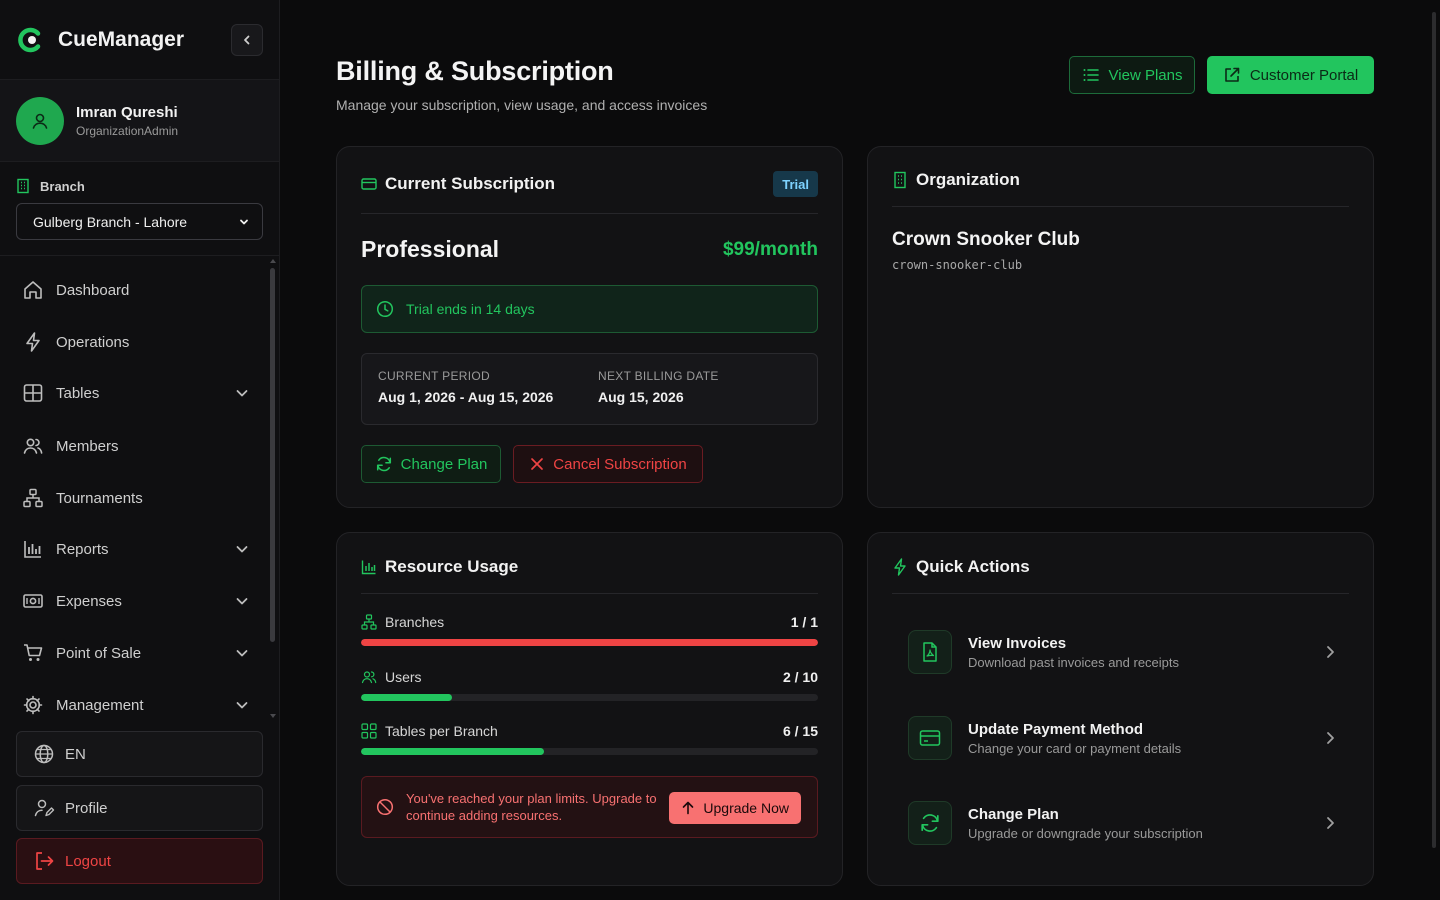  Describe the element at coordinates (373, 731) in the screenshot. I see `grid-icon` at that location.